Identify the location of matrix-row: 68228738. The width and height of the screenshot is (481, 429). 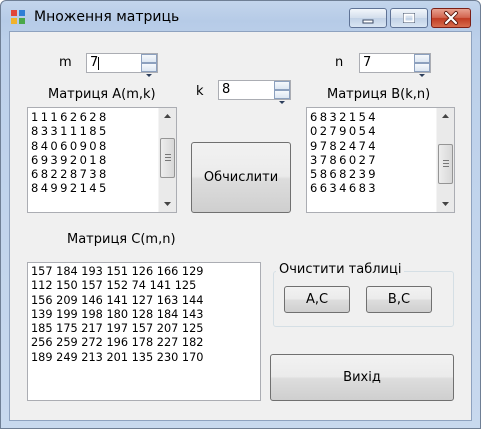
(70, 174).